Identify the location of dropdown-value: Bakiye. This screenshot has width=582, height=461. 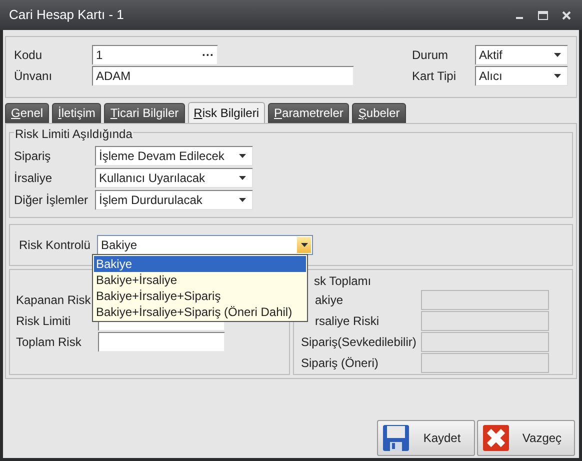
(119, 245).